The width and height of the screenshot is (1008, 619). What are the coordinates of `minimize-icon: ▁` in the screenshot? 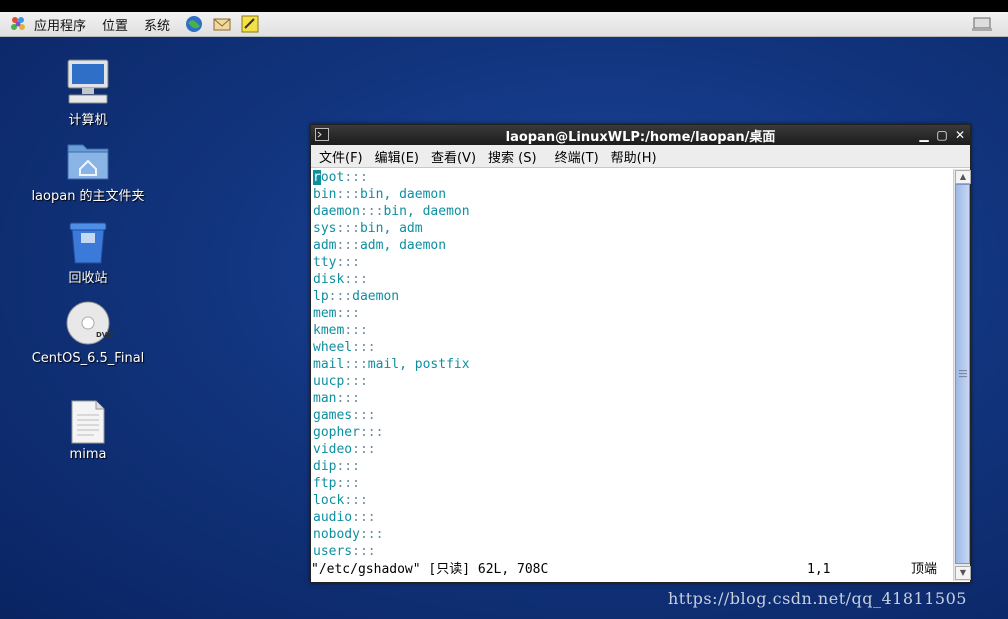 It's located at (924, 135).